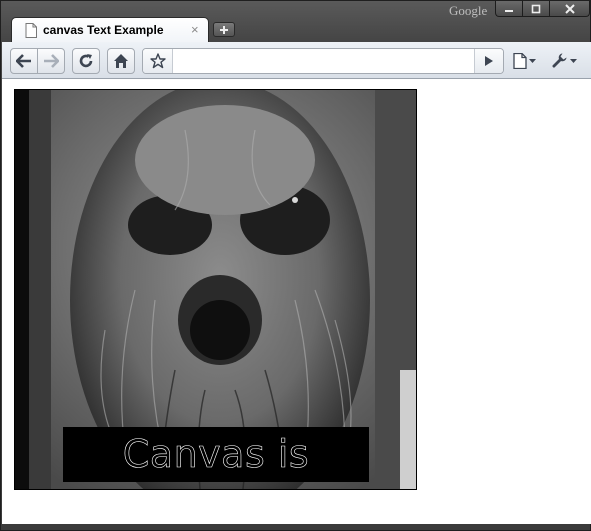 The image size is (591, 531). I want to click on close-window-button, so click(569, 9).